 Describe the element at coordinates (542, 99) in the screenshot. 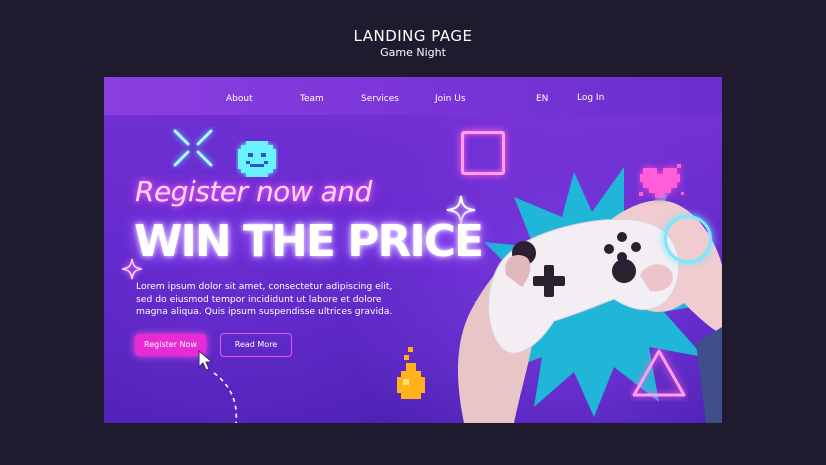

I see `language-selector: EN` at that location.